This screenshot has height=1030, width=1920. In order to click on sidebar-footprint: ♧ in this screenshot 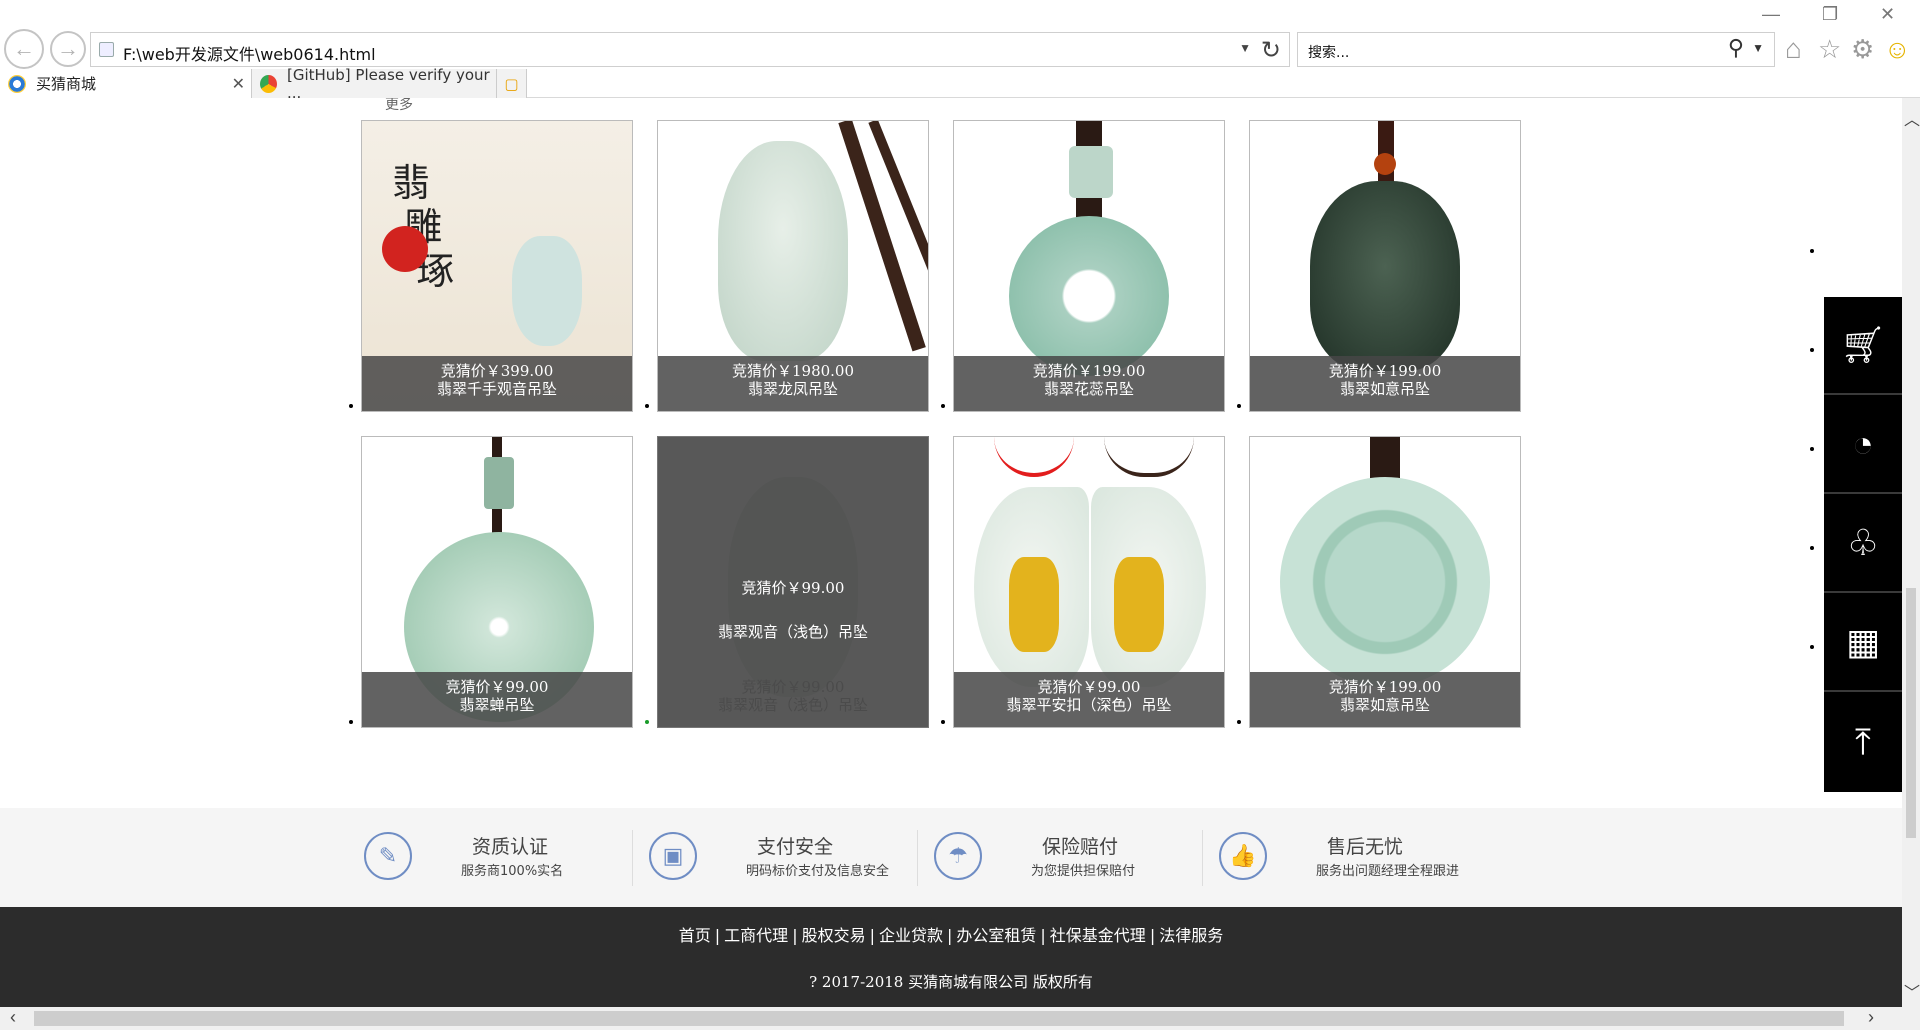, I will do `click(1863, 544)`.